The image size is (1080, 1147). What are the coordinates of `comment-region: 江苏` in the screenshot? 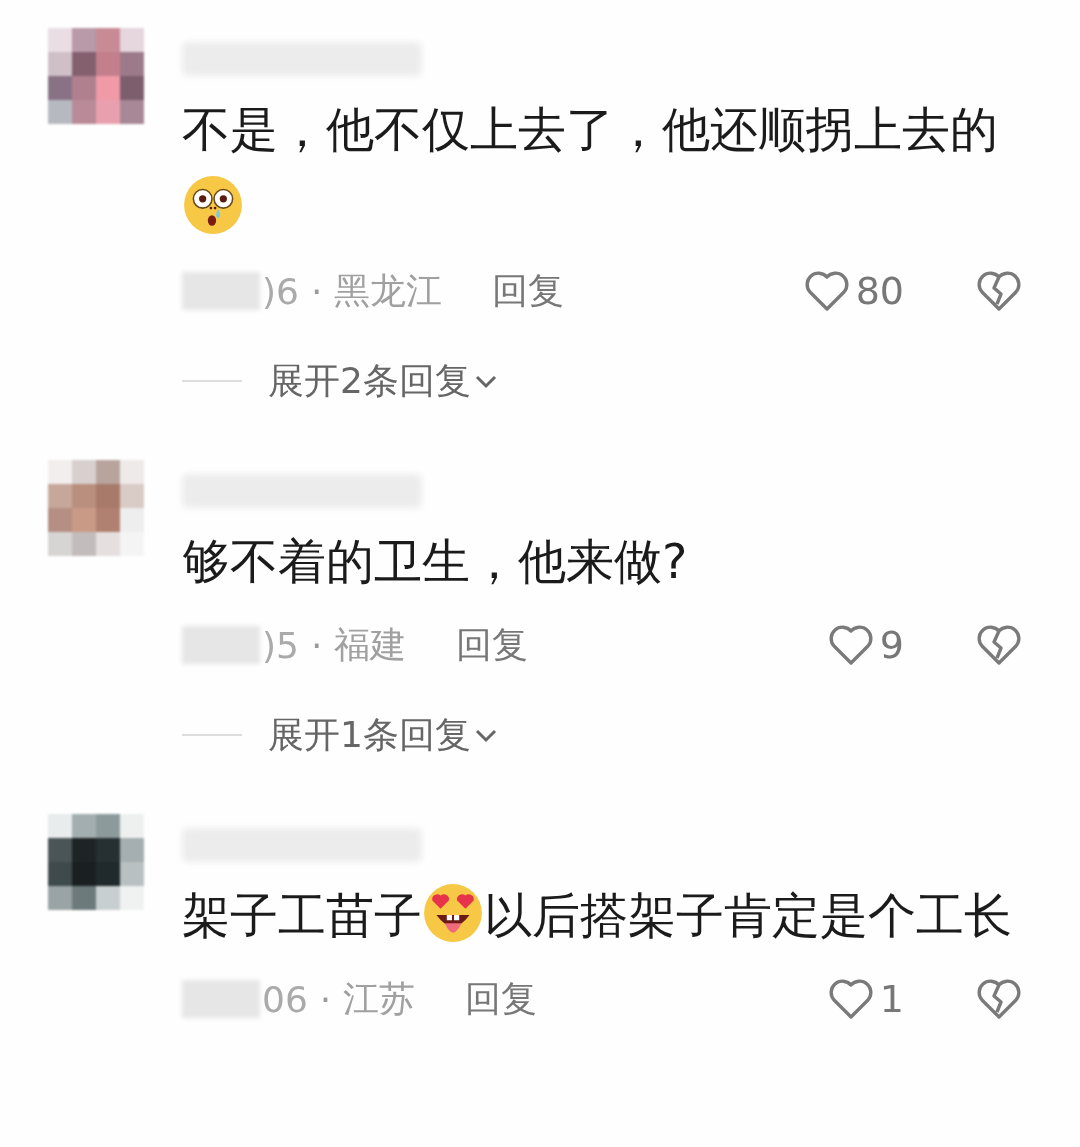 It's located at (379, 998).